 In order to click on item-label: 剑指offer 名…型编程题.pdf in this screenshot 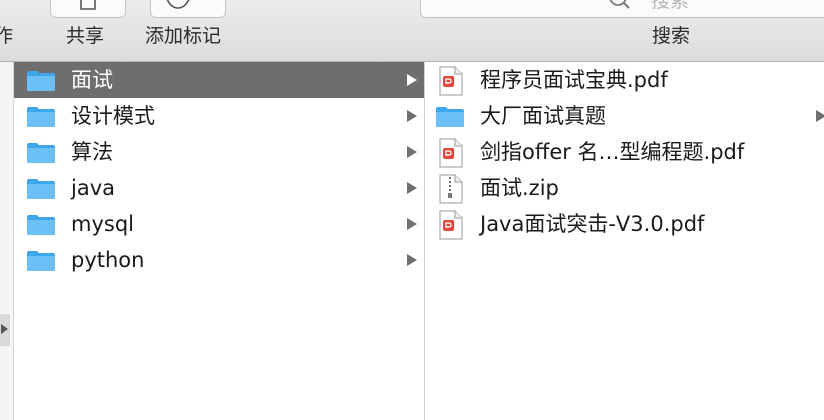, I will do `click(612, 152)`.